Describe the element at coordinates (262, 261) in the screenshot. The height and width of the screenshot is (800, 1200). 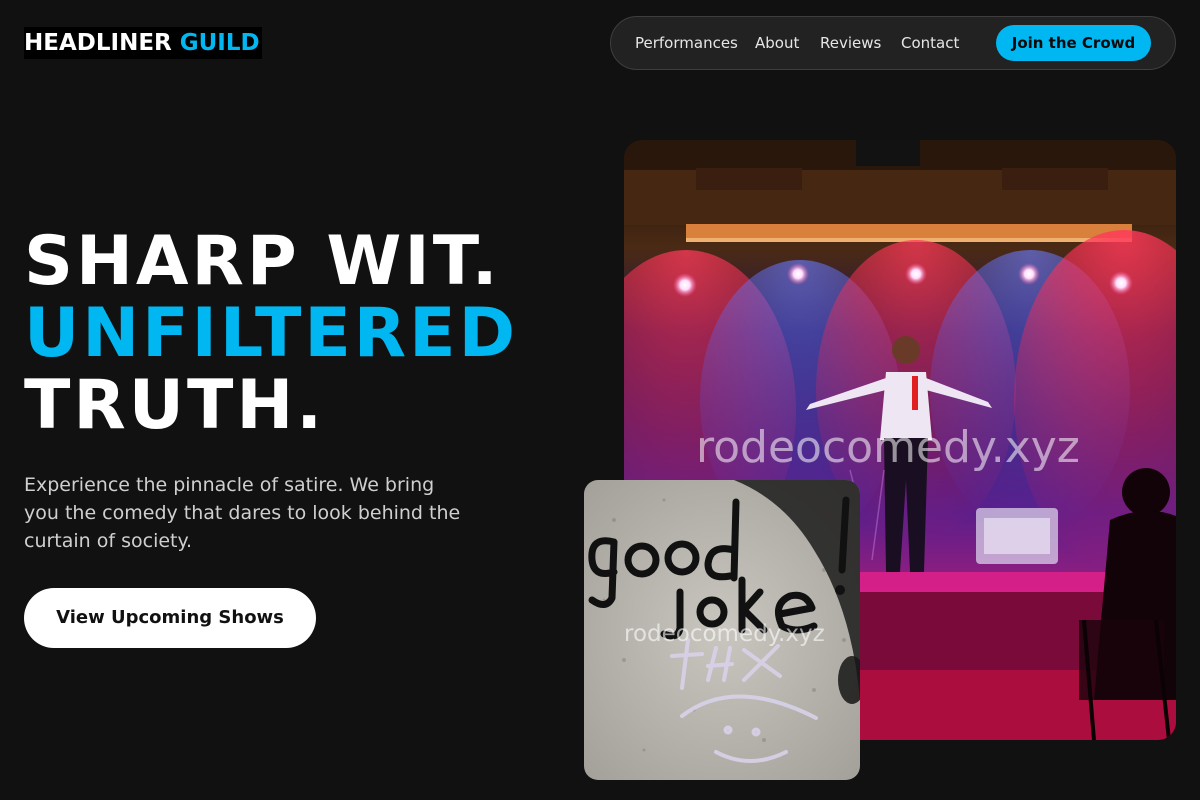
I see `hero-title-line-1: SHARP WIT.` at that location.